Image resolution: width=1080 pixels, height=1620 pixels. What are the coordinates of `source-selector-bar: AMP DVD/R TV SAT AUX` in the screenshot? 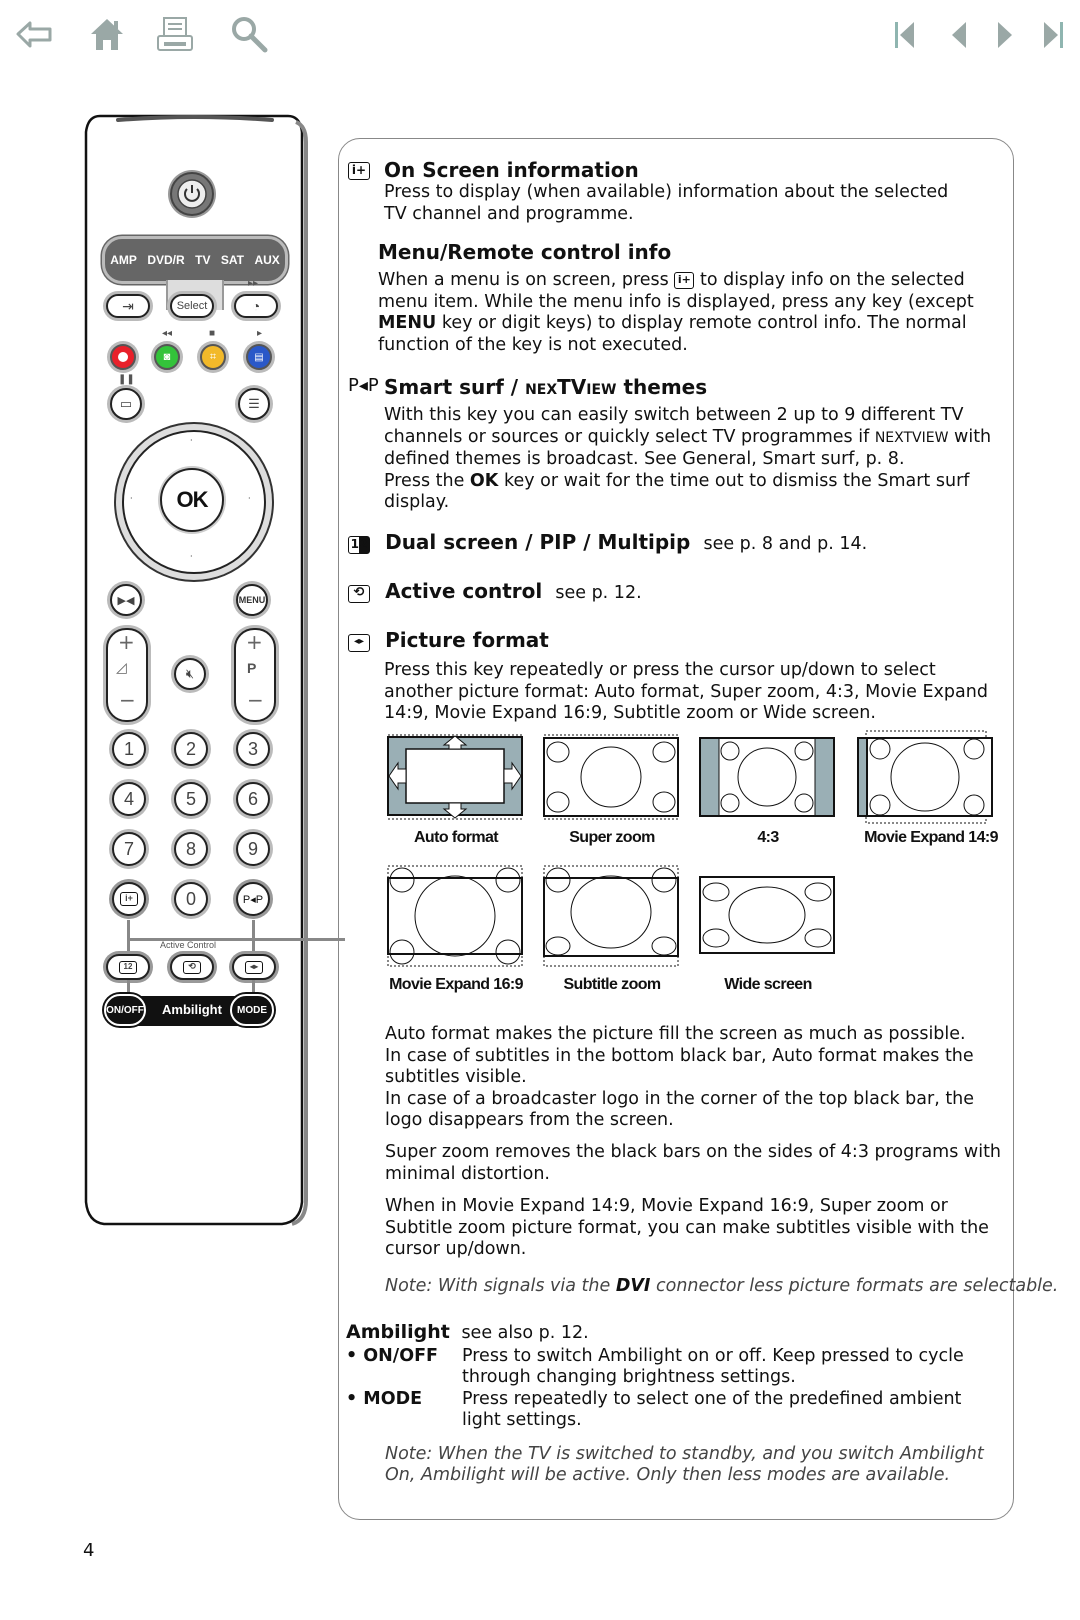 It's located at (195, 260).